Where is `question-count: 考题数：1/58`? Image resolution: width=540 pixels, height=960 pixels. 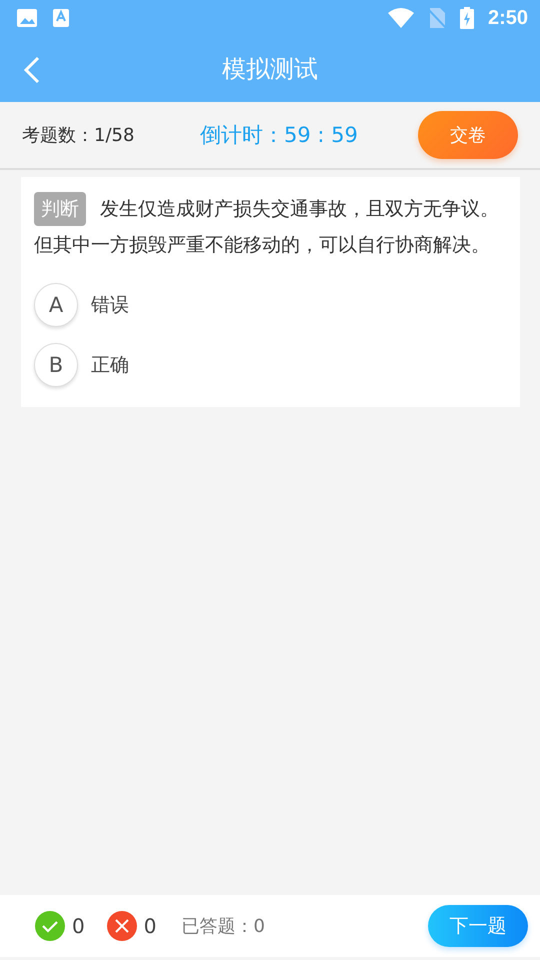
question-count: 考题数：1/58 is located at coordinates (79, 135).